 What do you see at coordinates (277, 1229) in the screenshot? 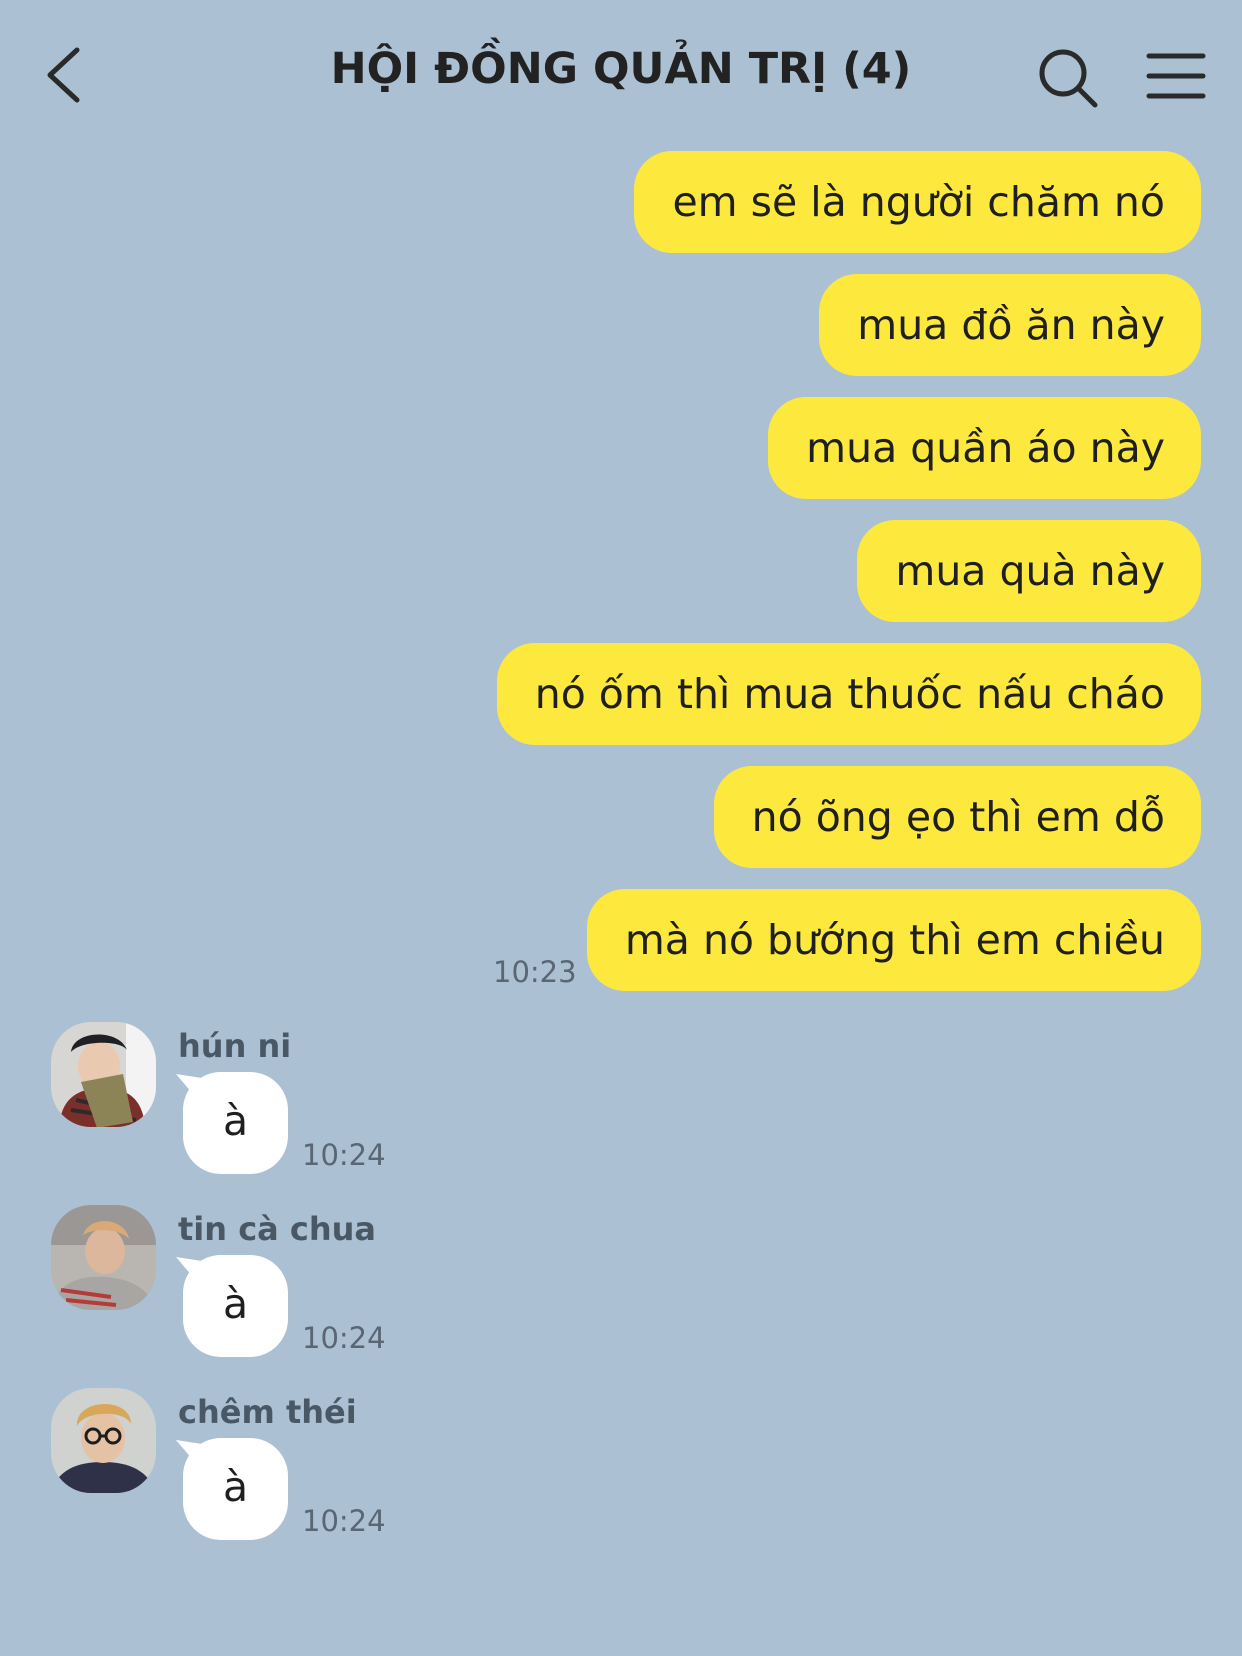
I see `sender-name: tin cà chua` at bounding box center [277, 1229].